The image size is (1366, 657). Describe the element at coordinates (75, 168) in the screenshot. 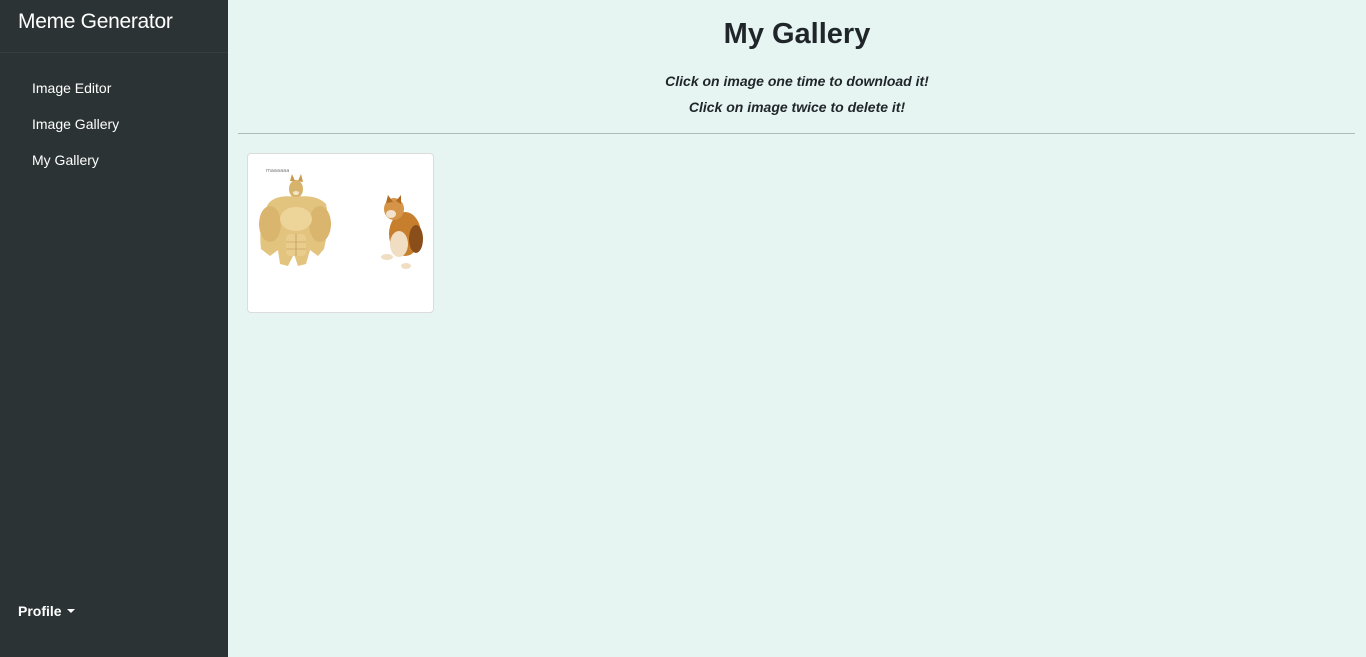

I see `sidebar-item-my-gallery: My Gallery` at that location.